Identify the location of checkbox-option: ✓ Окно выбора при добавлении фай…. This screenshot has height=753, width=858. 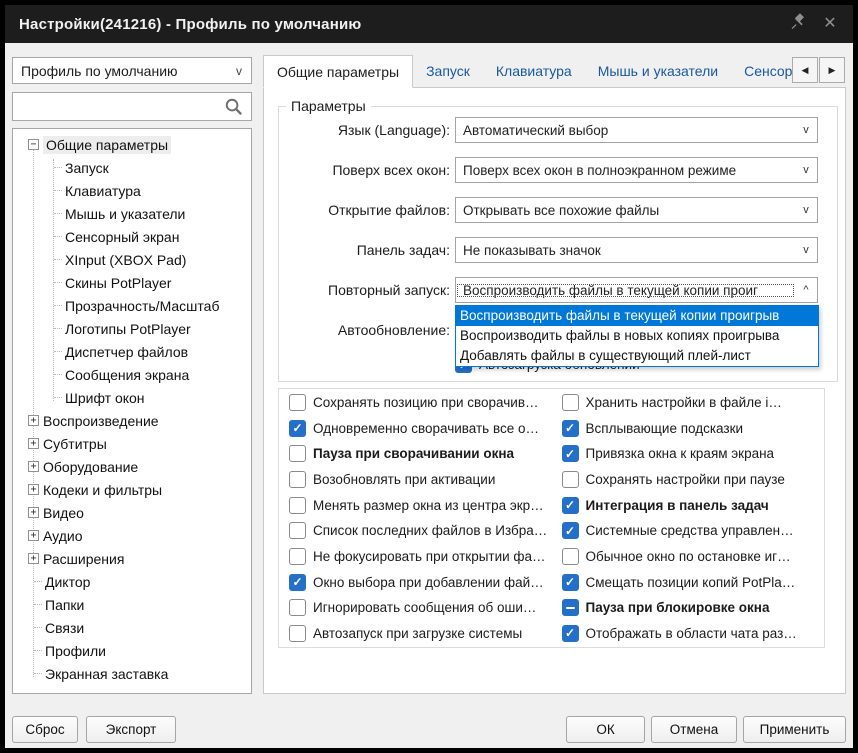
(420, 582).